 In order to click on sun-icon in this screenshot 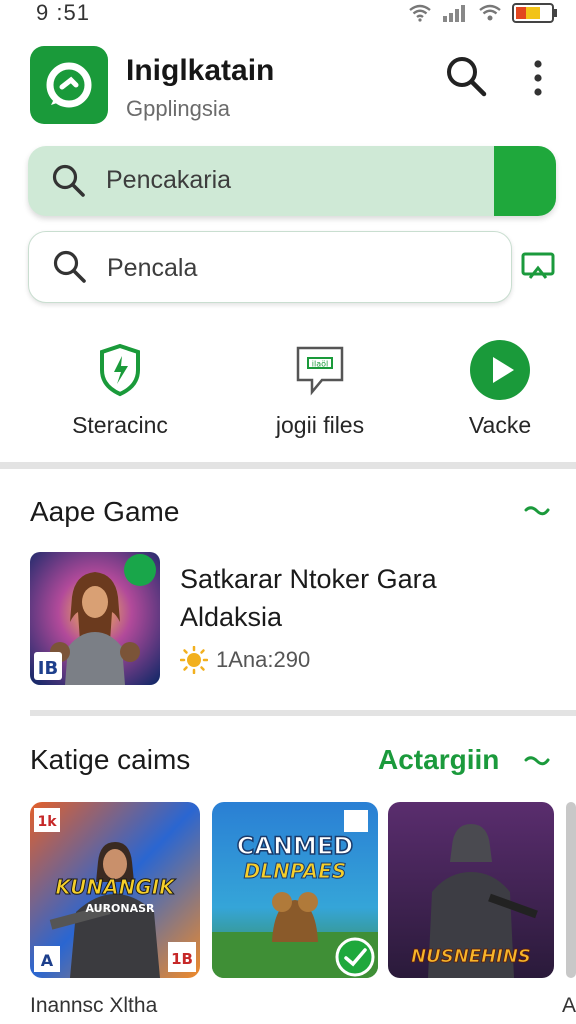, I will do `click(194, 660)`.